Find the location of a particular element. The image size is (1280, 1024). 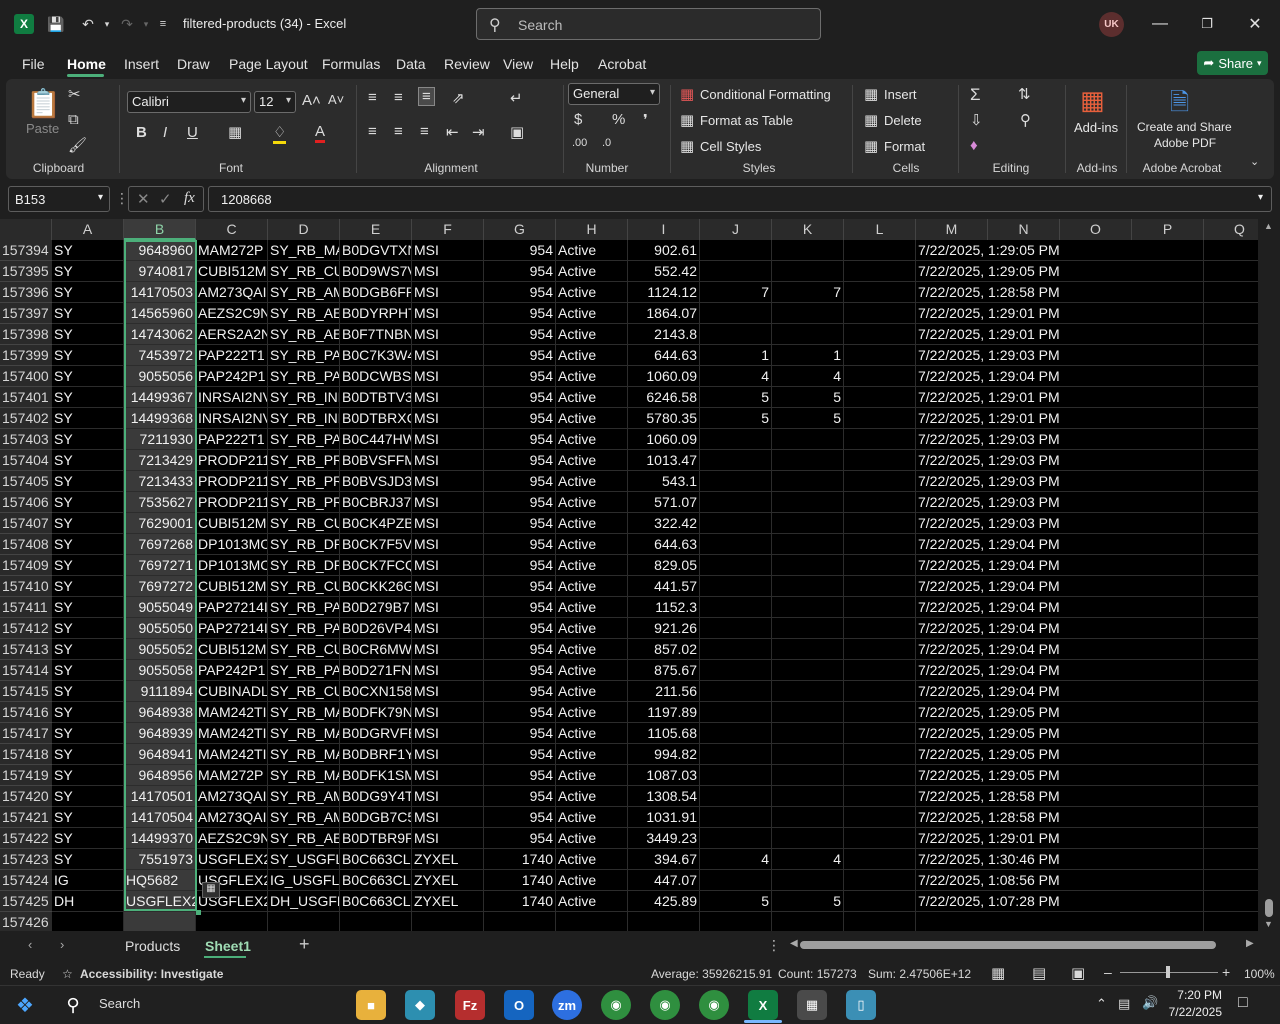

cell-b: 7213433 is located at coordinates (160, 481).